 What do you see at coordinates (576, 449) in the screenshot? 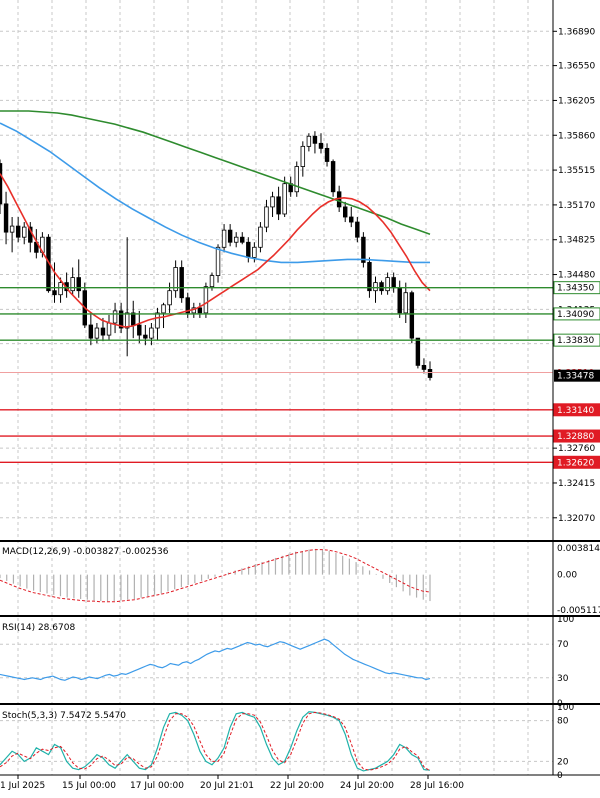
I see `price-tick-label: 1.32760` at bounding box center [576, 449].